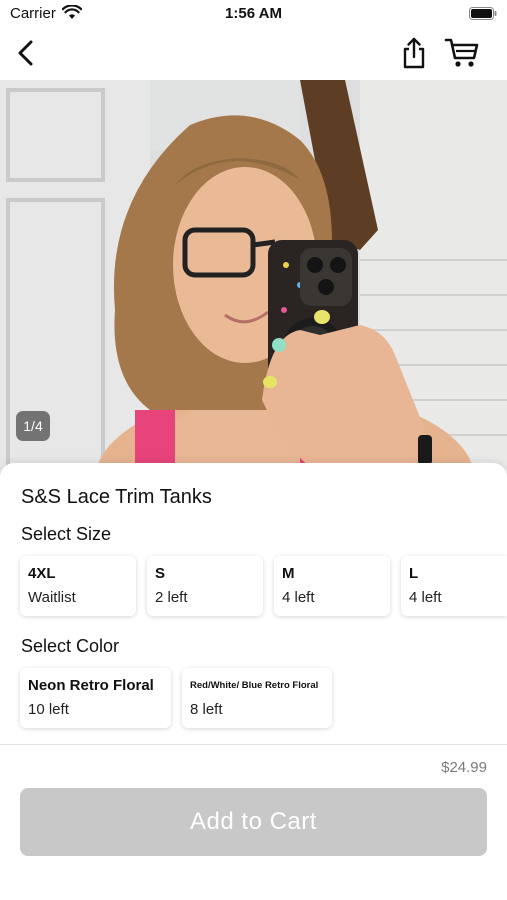 The width and height of the screenshot is (507, 900). Describe the element at coordinates (464, 767) in the screenshot. I see `product-price: $24.99` at that location.